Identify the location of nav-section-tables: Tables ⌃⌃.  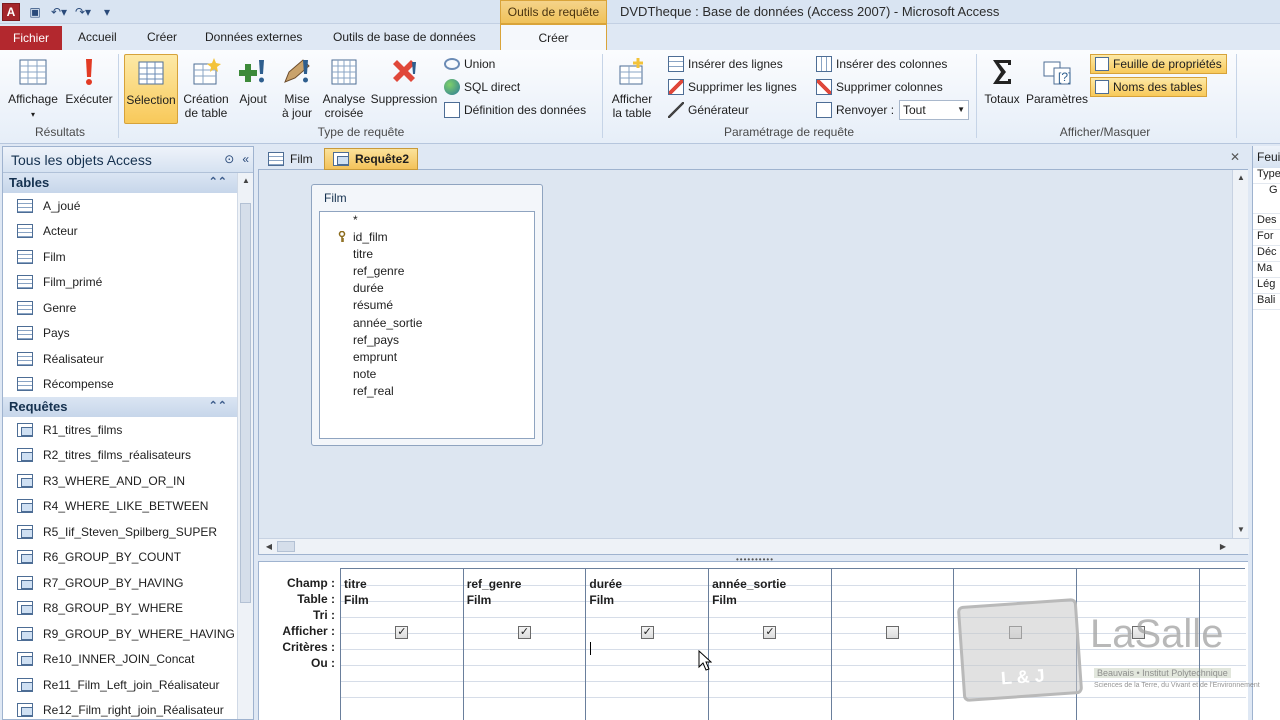
(120, 183).